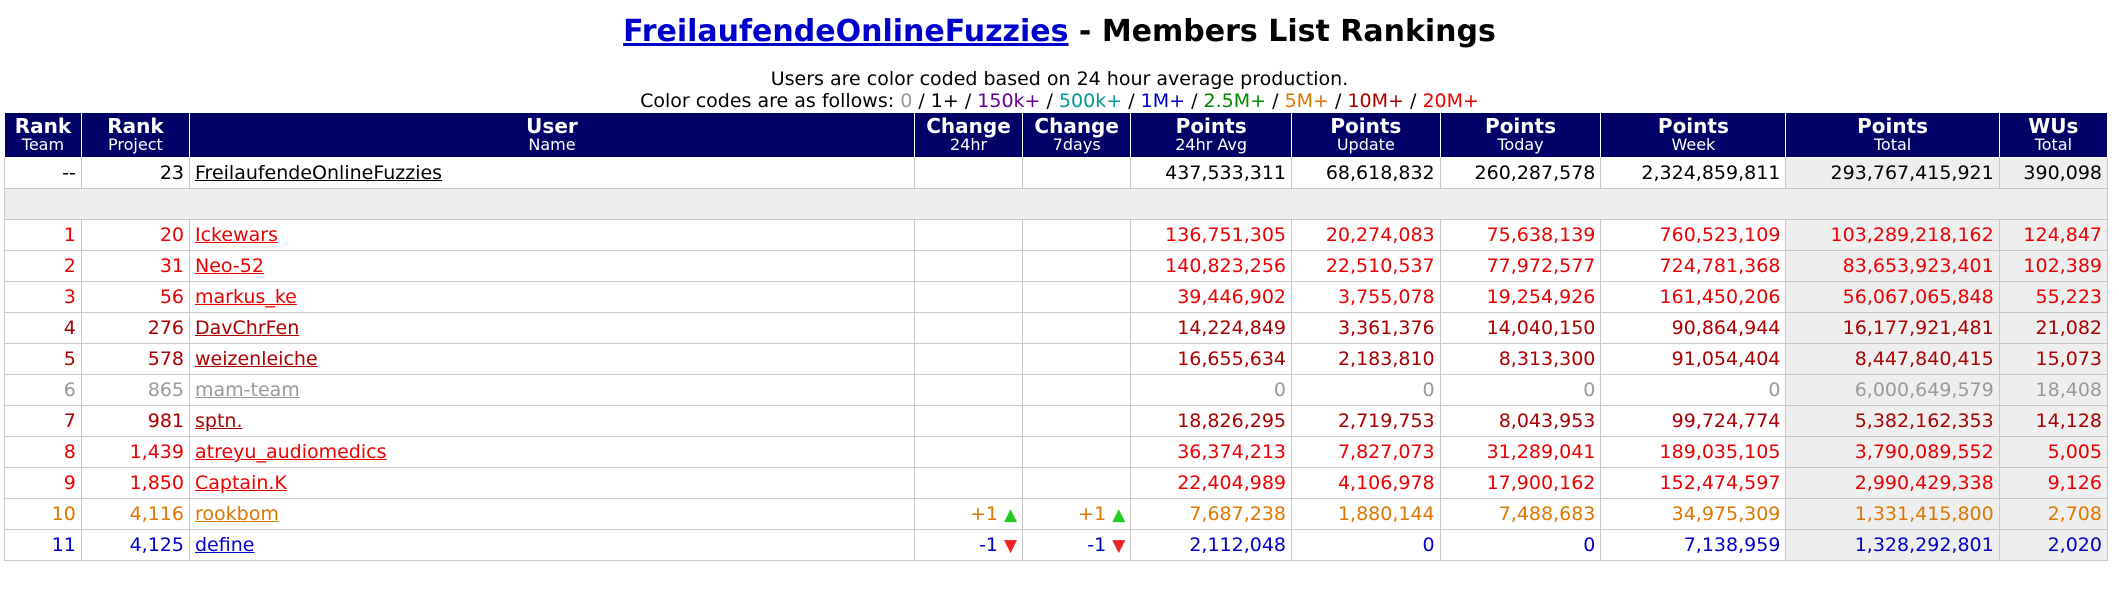 The width and height of the screenshot is (2119, 598). What do you see at coordinates (552, 452) in the screenshot?
I see `user-name-cell: atreyu_audiomedics` at bounding box center [552, 452].